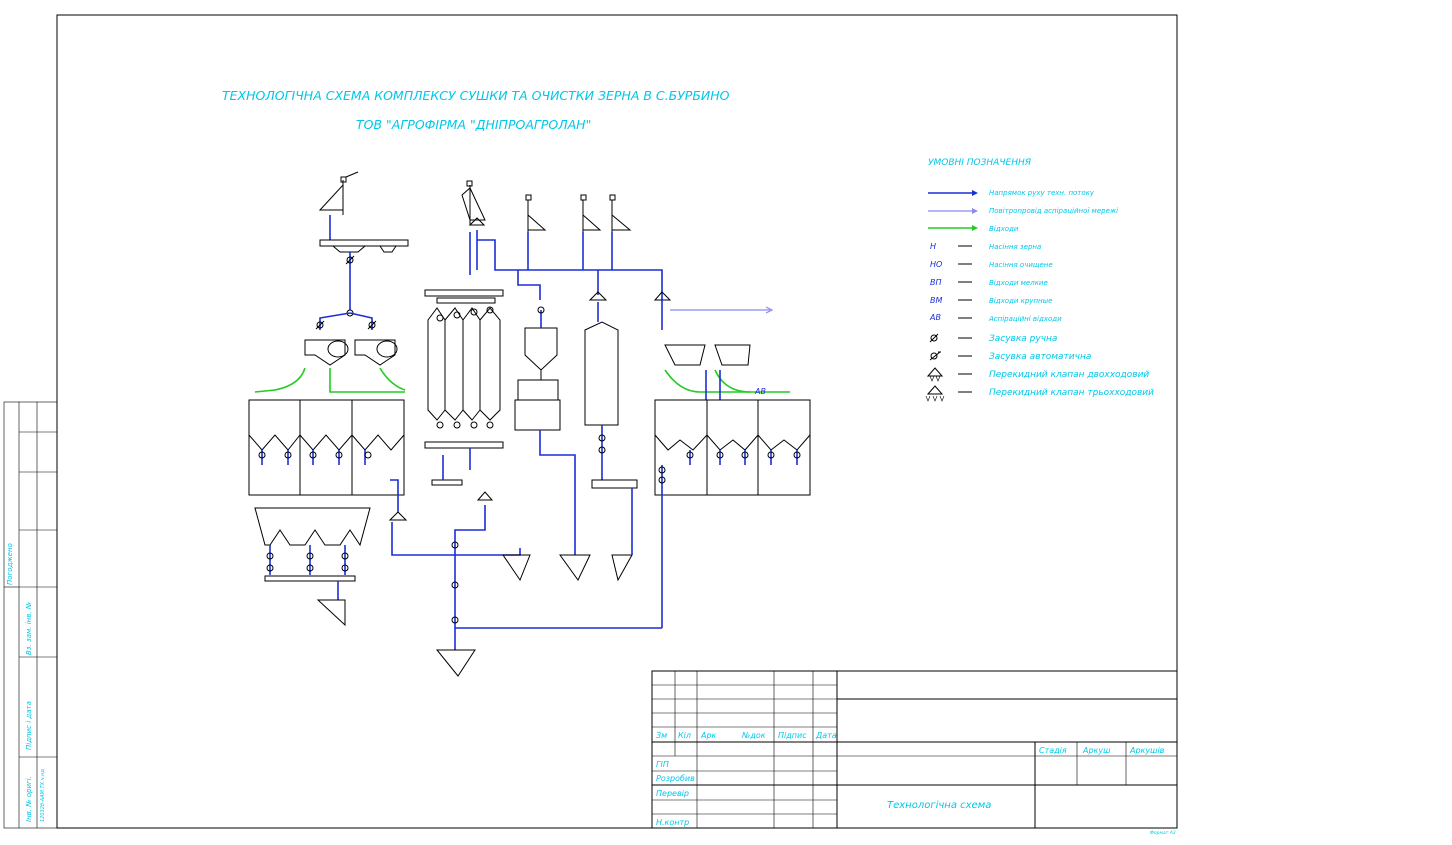 This screenshot has width=1452, height=845. Describe the element at coordinates (1021, 265) in the screenshot. I see `legend-label-4: Насіння очищене` at that location.